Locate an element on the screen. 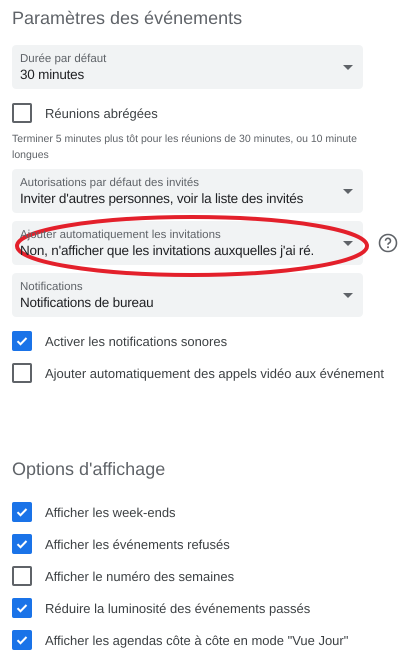 This screenshot has height=663, width=405. section-title: Options d'affichage is located at coordinates (89, 469).